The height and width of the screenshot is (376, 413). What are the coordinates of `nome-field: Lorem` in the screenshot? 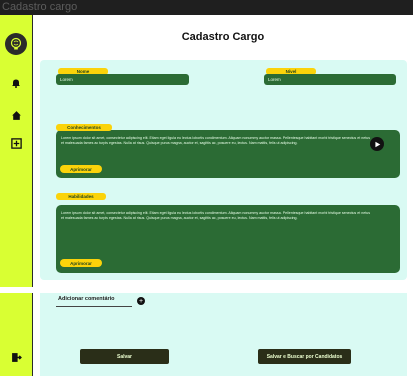 It's located at (122, 79).